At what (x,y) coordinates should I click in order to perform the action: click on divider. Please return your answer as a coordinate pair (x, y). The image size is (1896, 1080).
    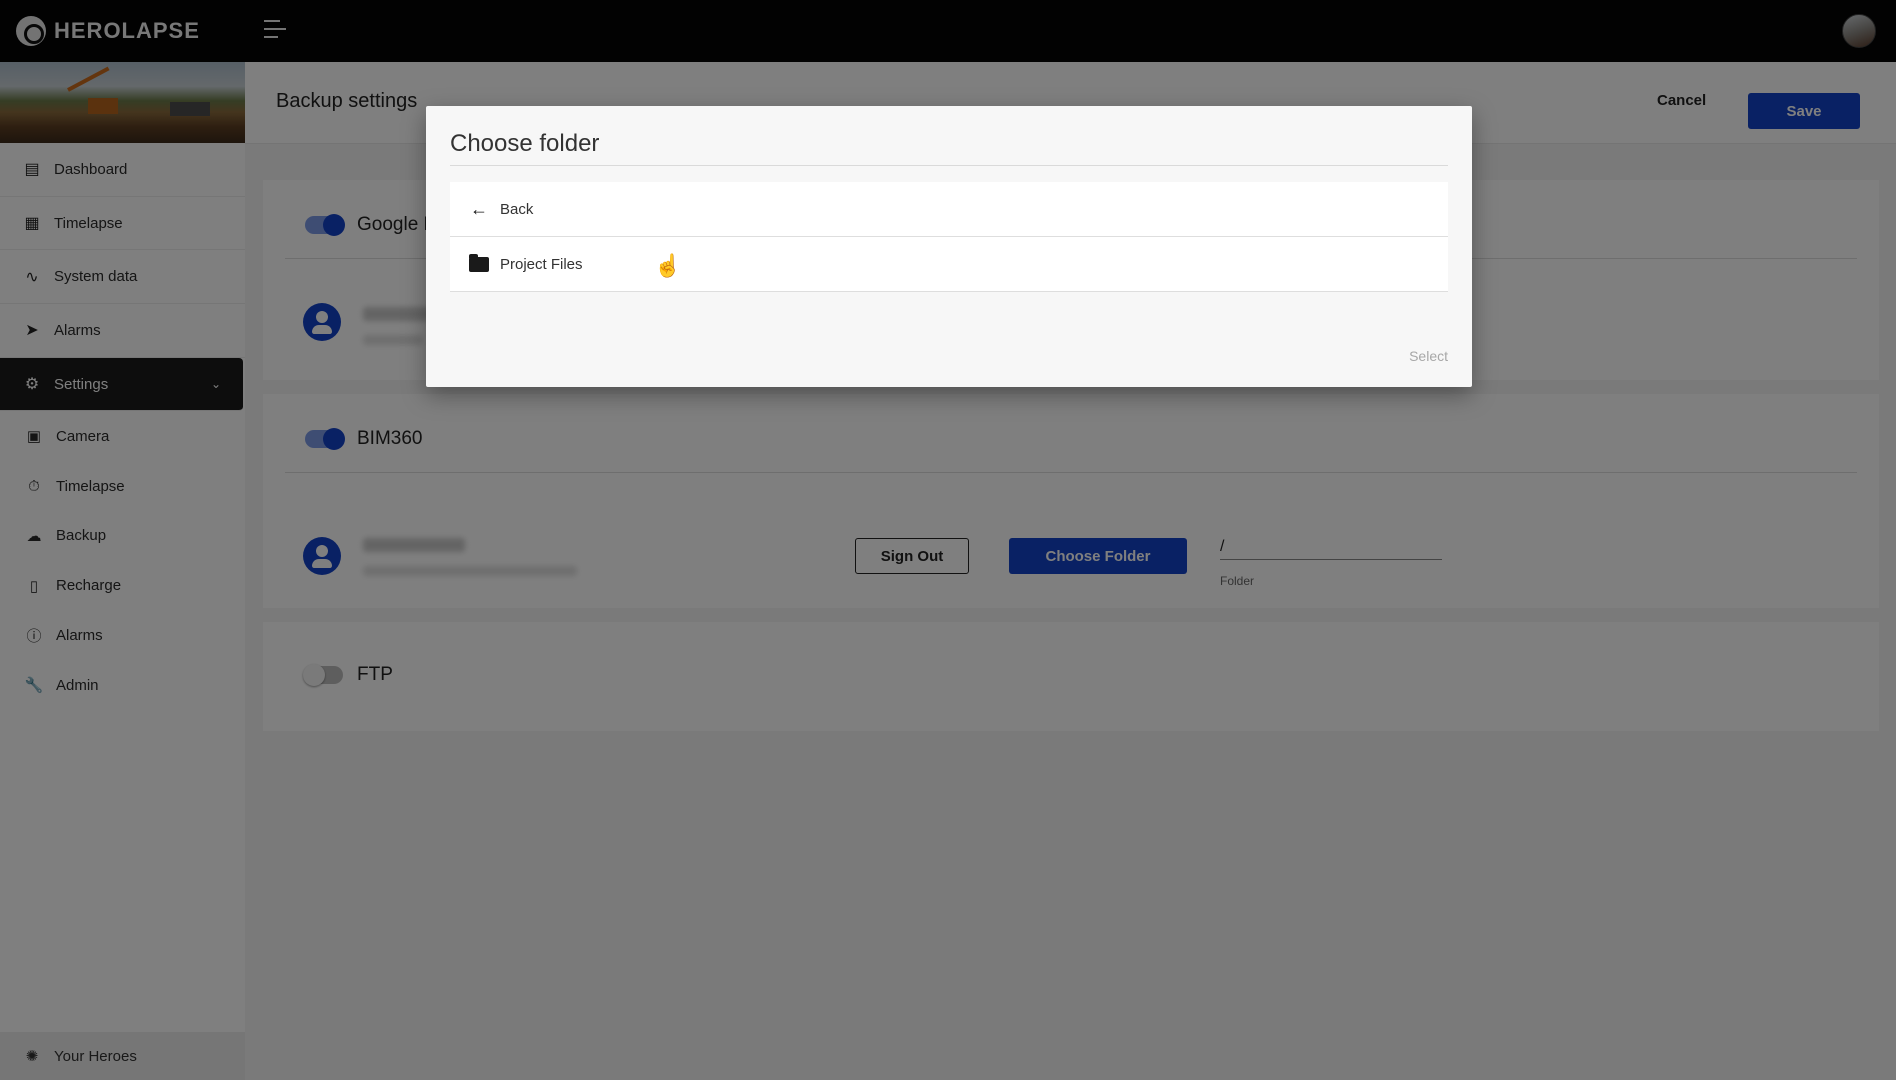
    Looking at the image, I should click on (949, 165).